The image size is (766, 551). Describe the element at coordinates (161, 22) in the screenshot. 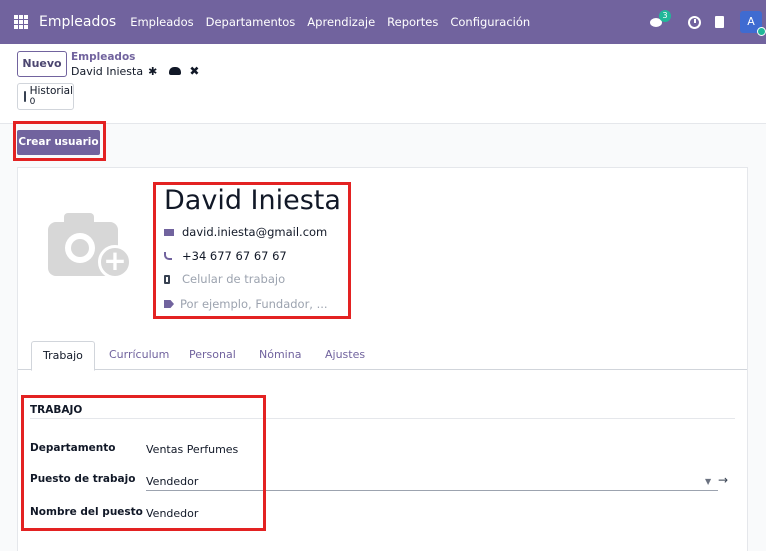

I see `menu-item-empleados: Empleados` at that location.